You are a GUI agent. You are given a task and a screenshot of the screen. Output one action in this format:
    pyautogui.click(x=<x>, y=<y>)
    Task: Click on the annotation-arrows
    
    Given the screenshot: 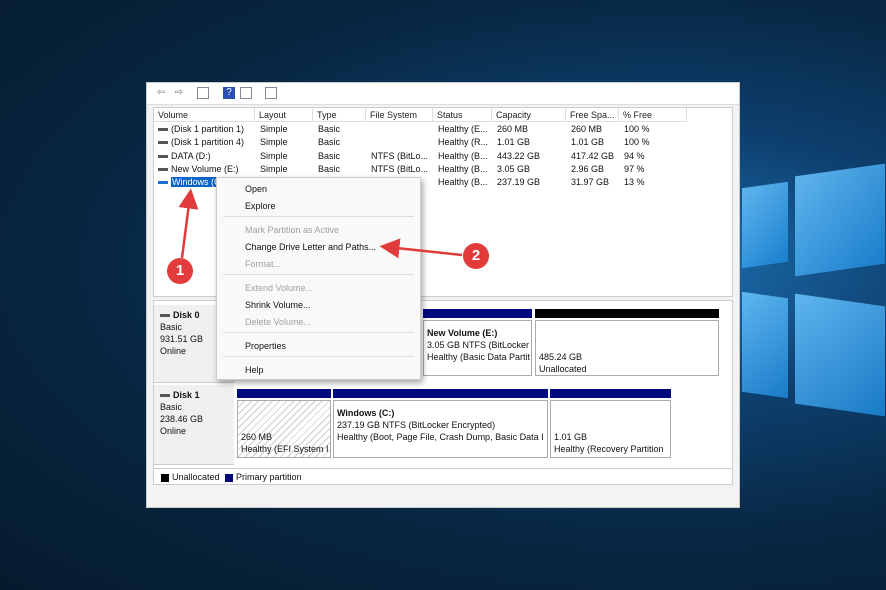 What is the action you would take?
    pyautogui.click(x=320, y=223)
    